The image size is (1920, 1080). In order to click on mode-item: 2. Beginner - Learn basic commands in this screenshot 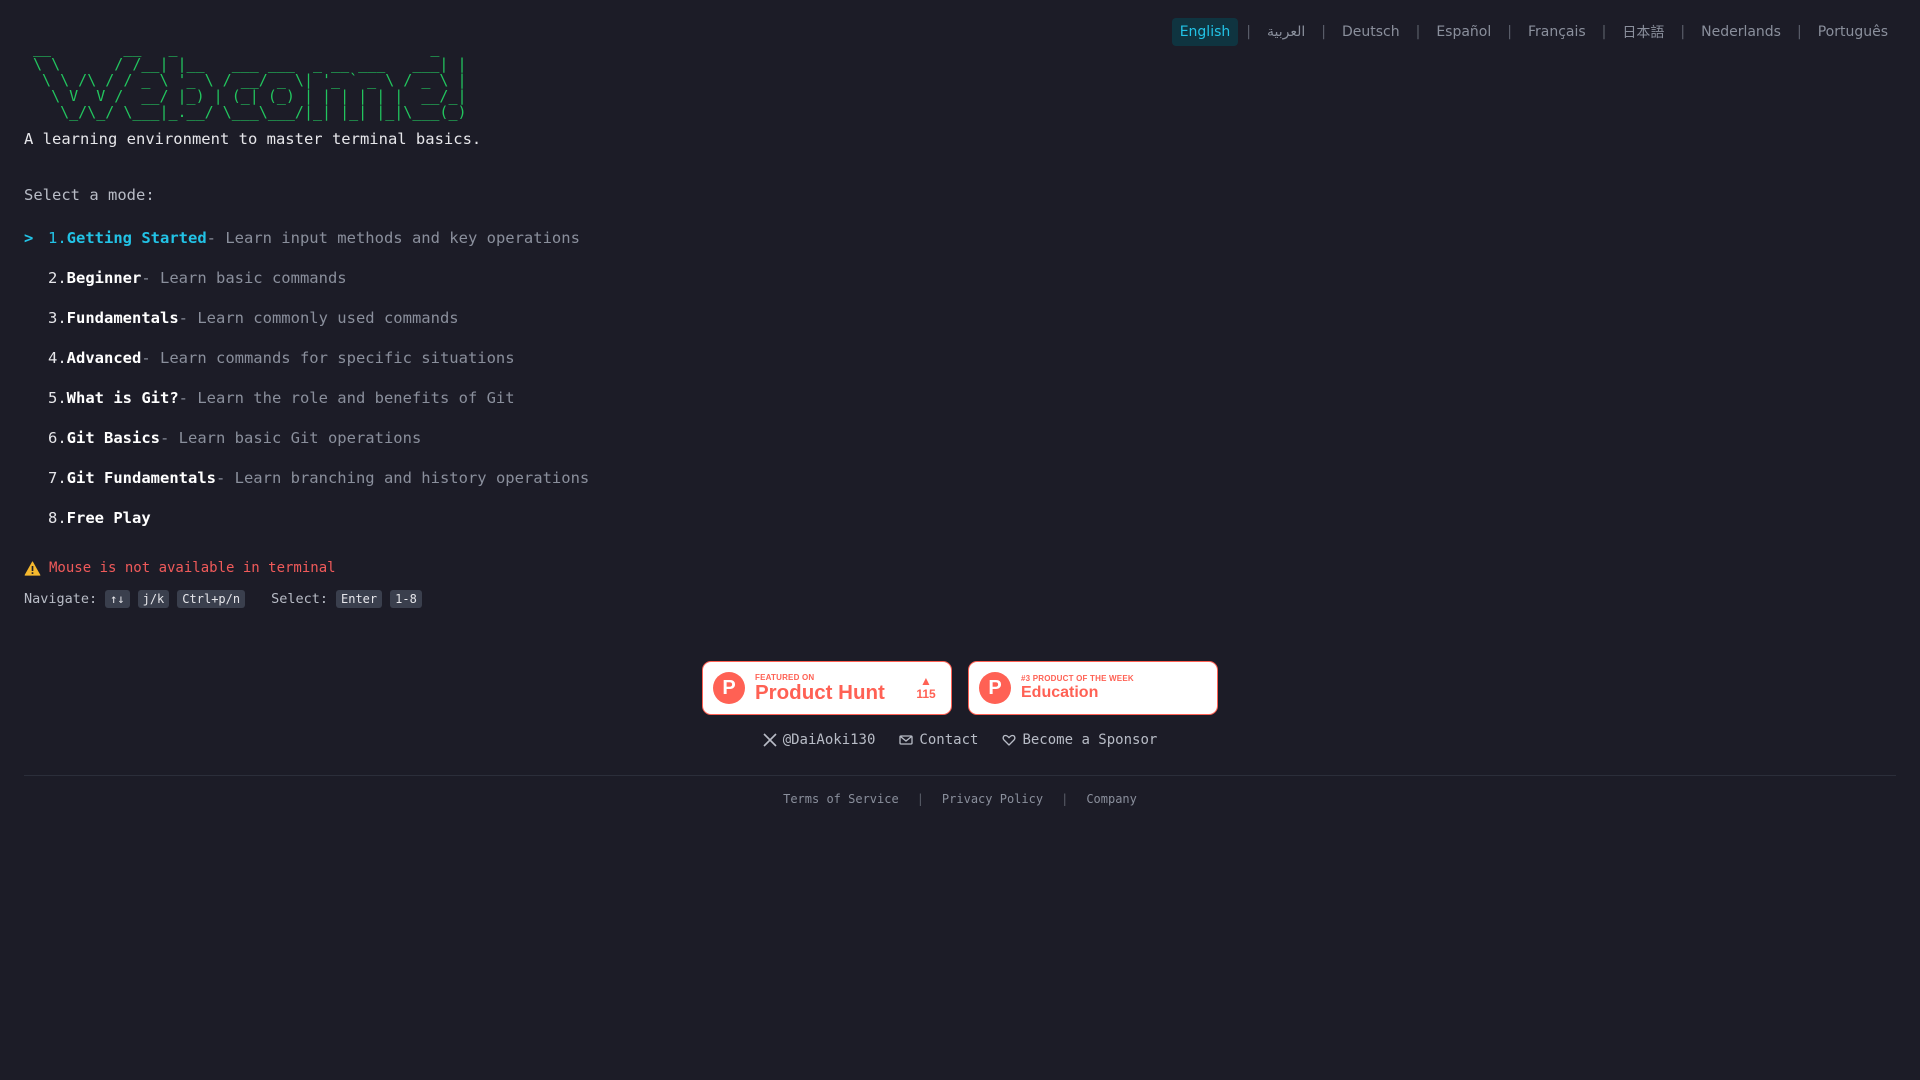, I will do `click(474, 288)`.